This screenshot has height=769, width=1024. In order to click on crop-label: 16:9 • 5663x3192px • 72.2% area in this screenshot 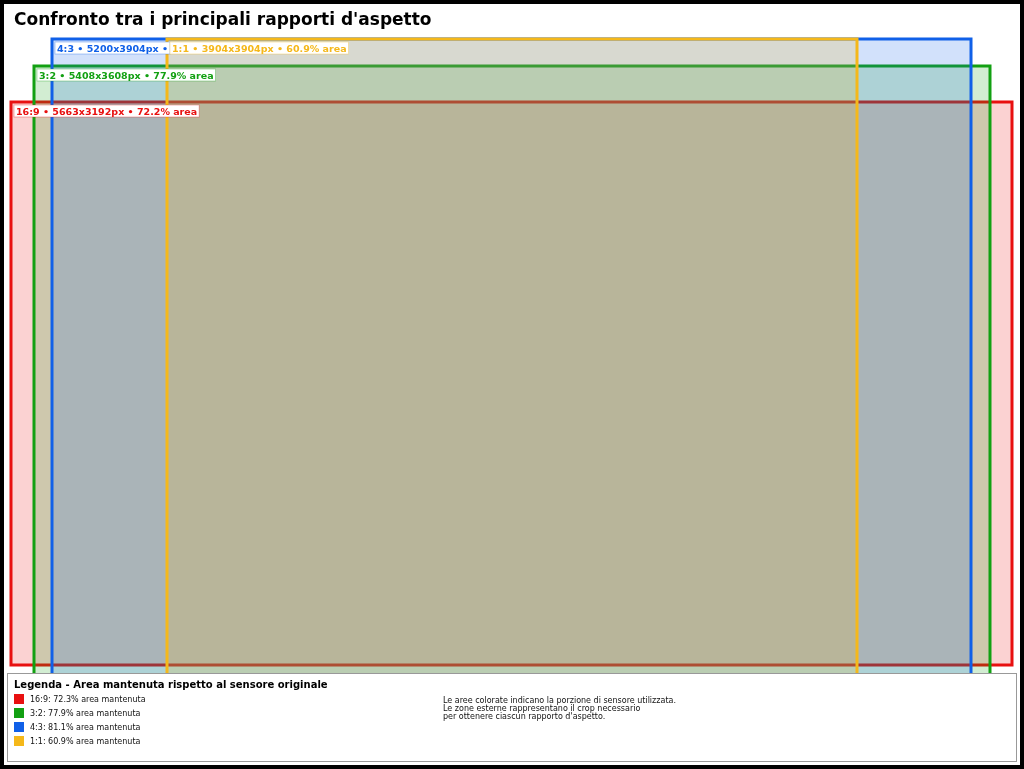, I will do `click(106, 111)`.